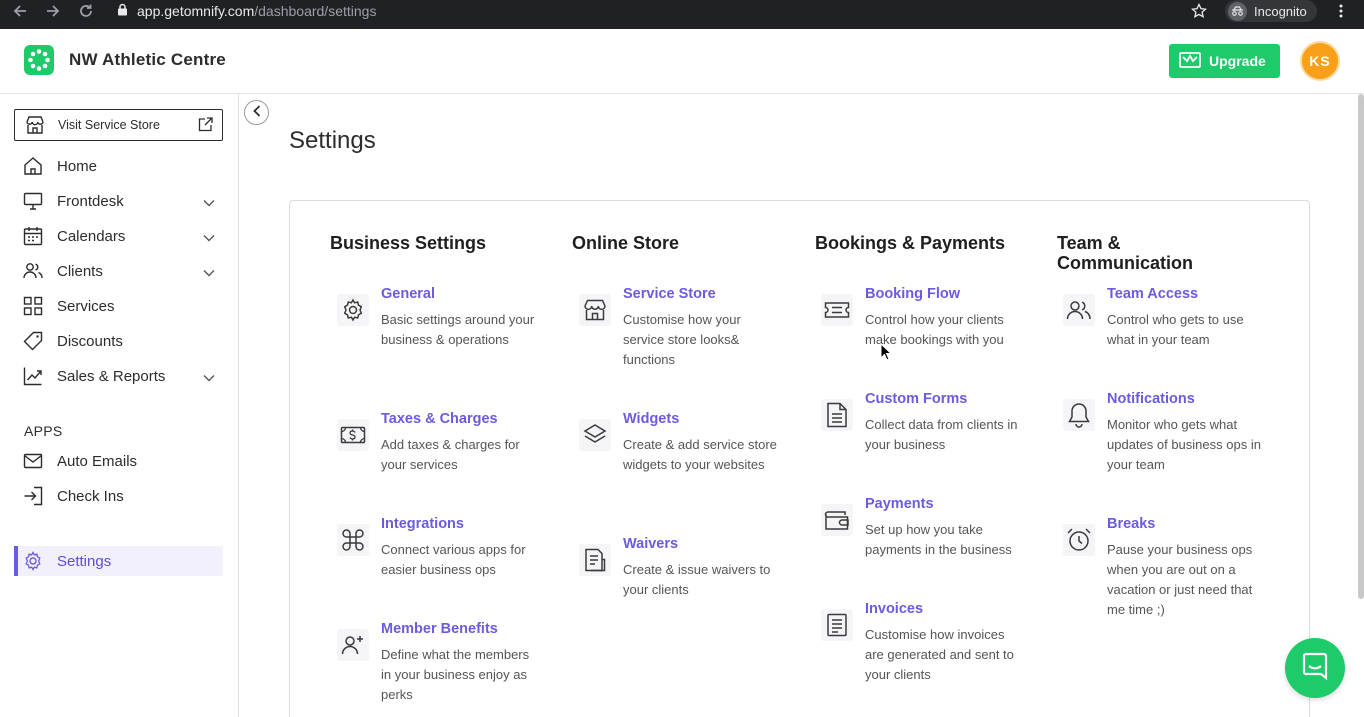 This screenshot has height=717, width=1364. I want to click on column-title-online-store: Online Store, so click(626, 243).